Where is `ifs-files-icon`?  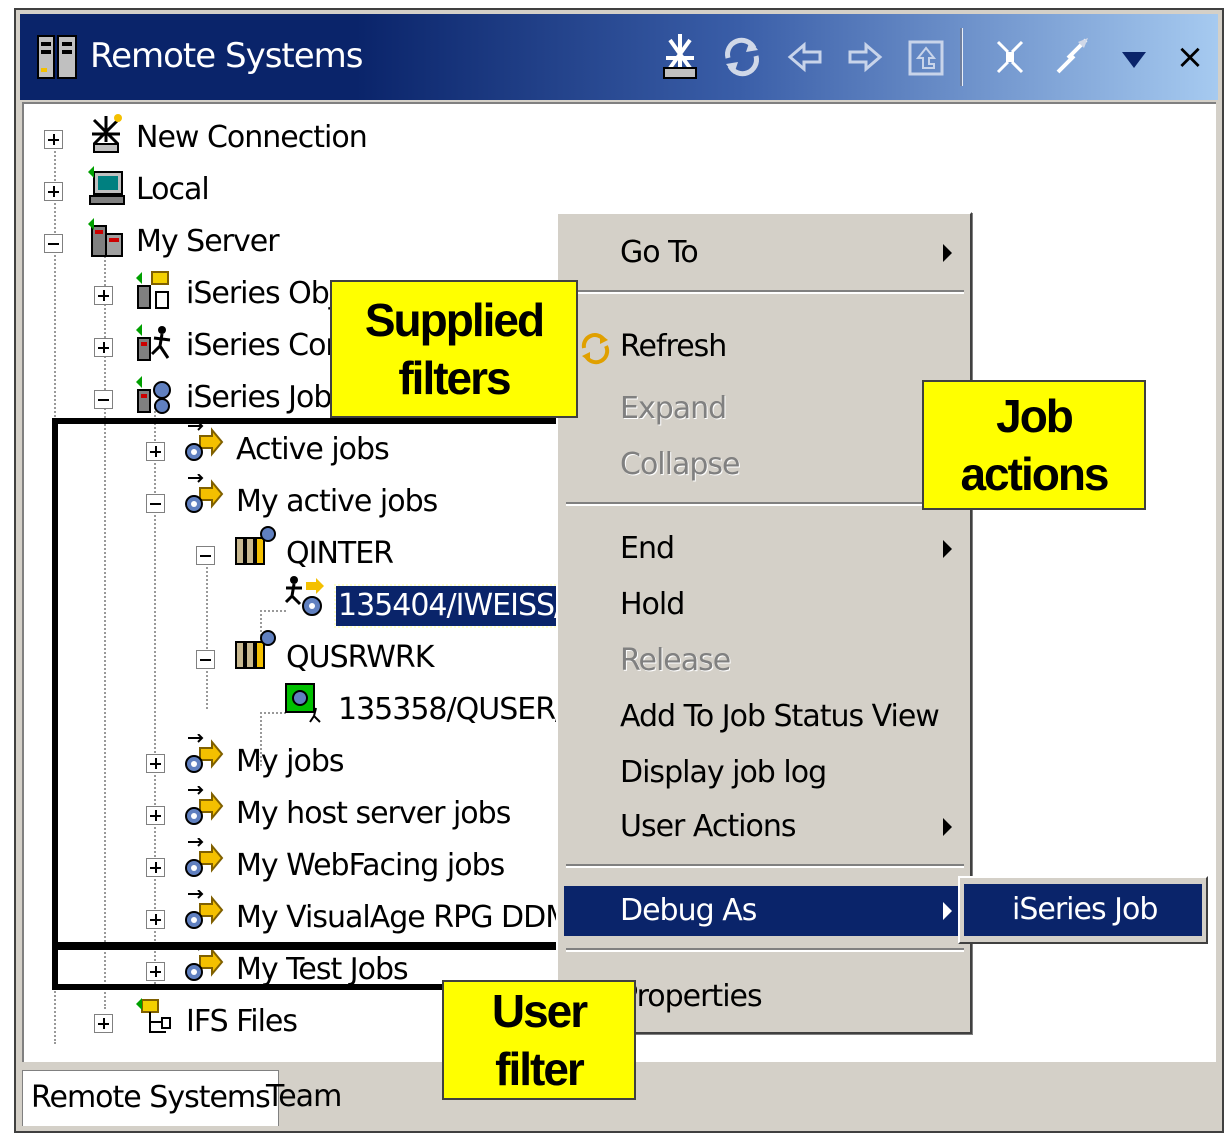
ifs-files-icon is located at coordinates (153, 1015).